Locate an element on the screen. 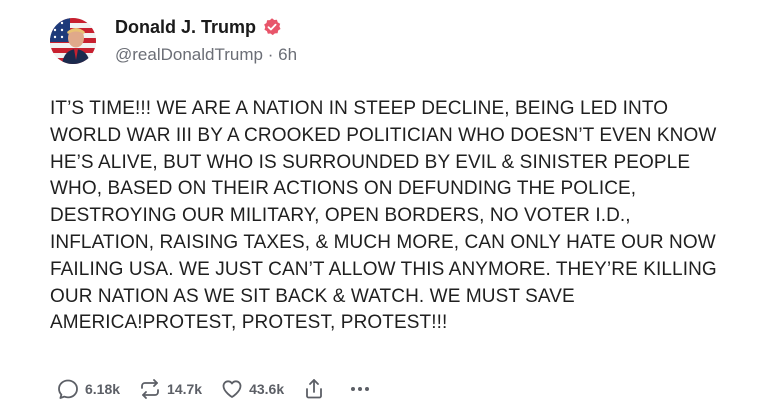  like-button: 43.6k is located at coordinates (252, 389).